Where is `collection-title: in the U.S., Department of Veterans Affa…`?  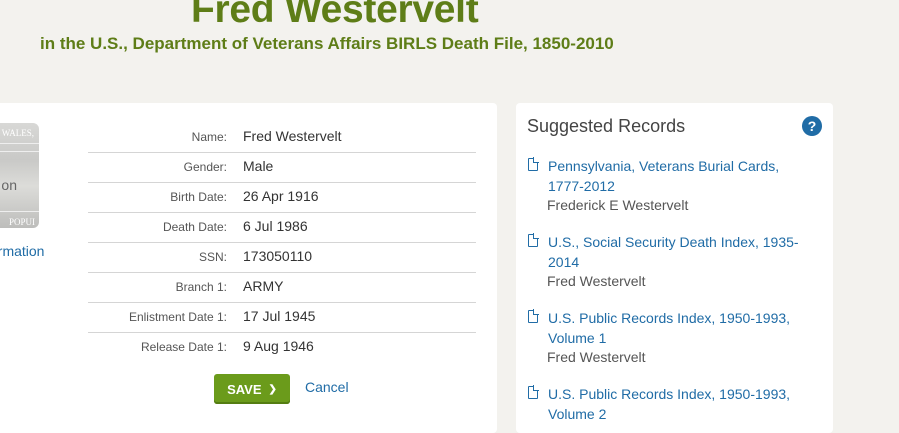
collection-title: in the U.S., Department of Veterans Affa… is located at coordinates (327, 44).